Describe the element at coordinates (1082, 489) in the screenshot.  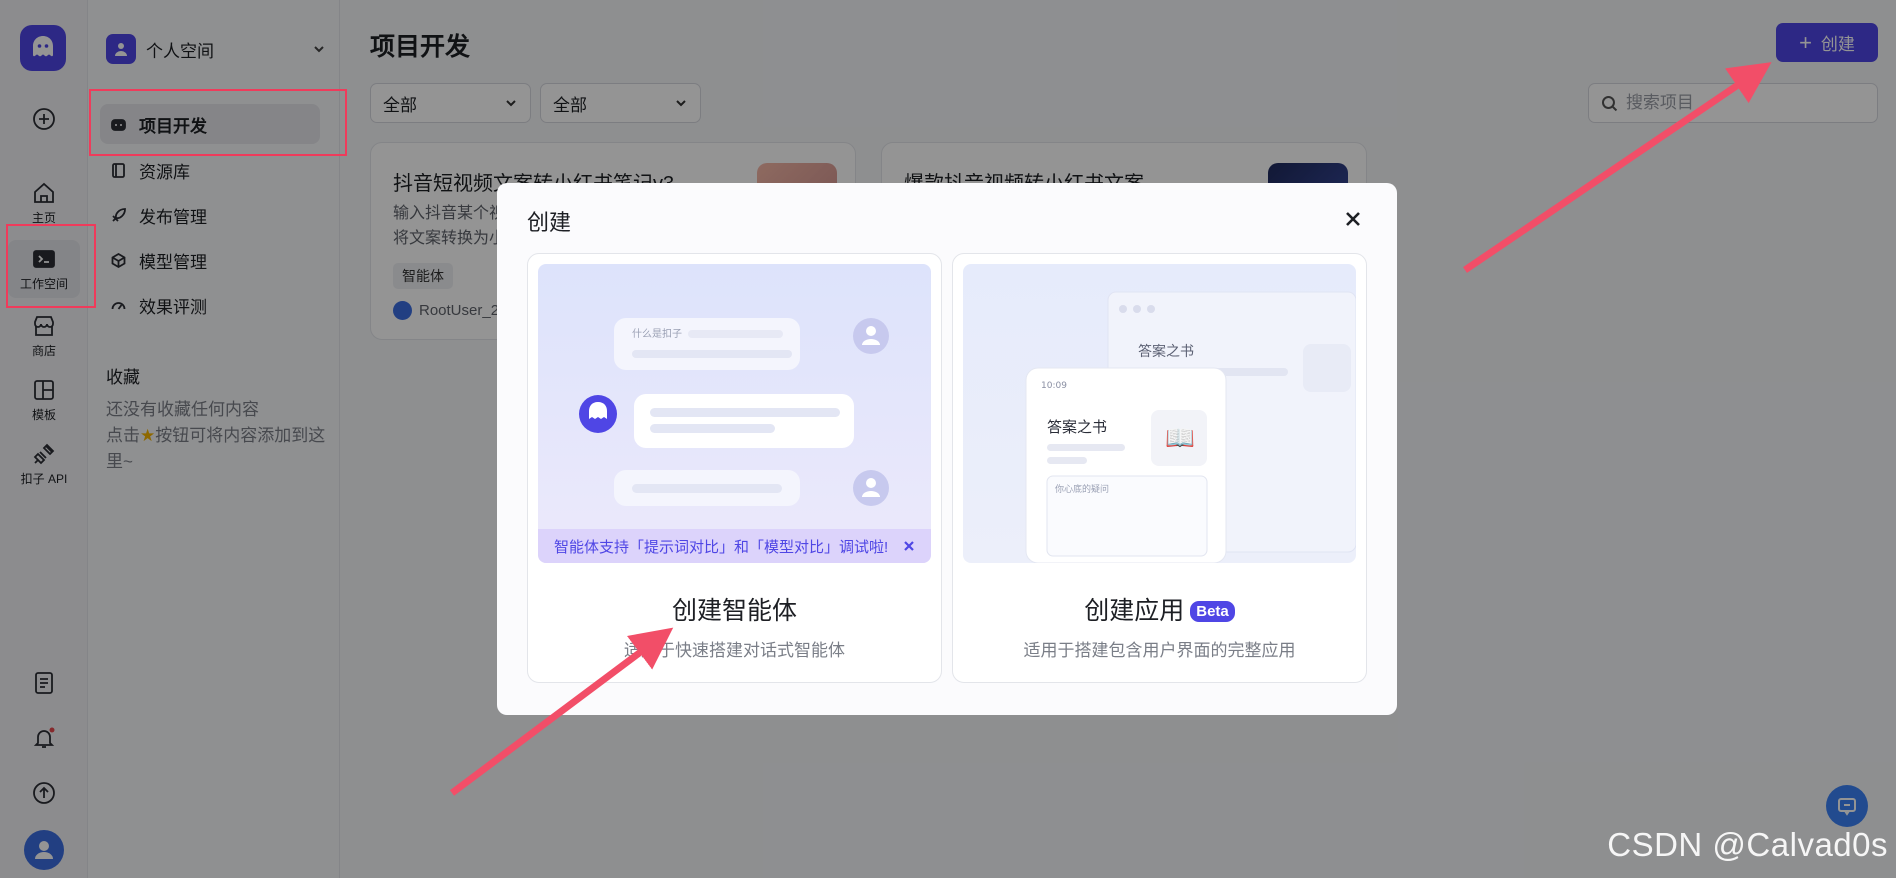
I see `phone-input-placeholder: 你心底的疑问` at that location.